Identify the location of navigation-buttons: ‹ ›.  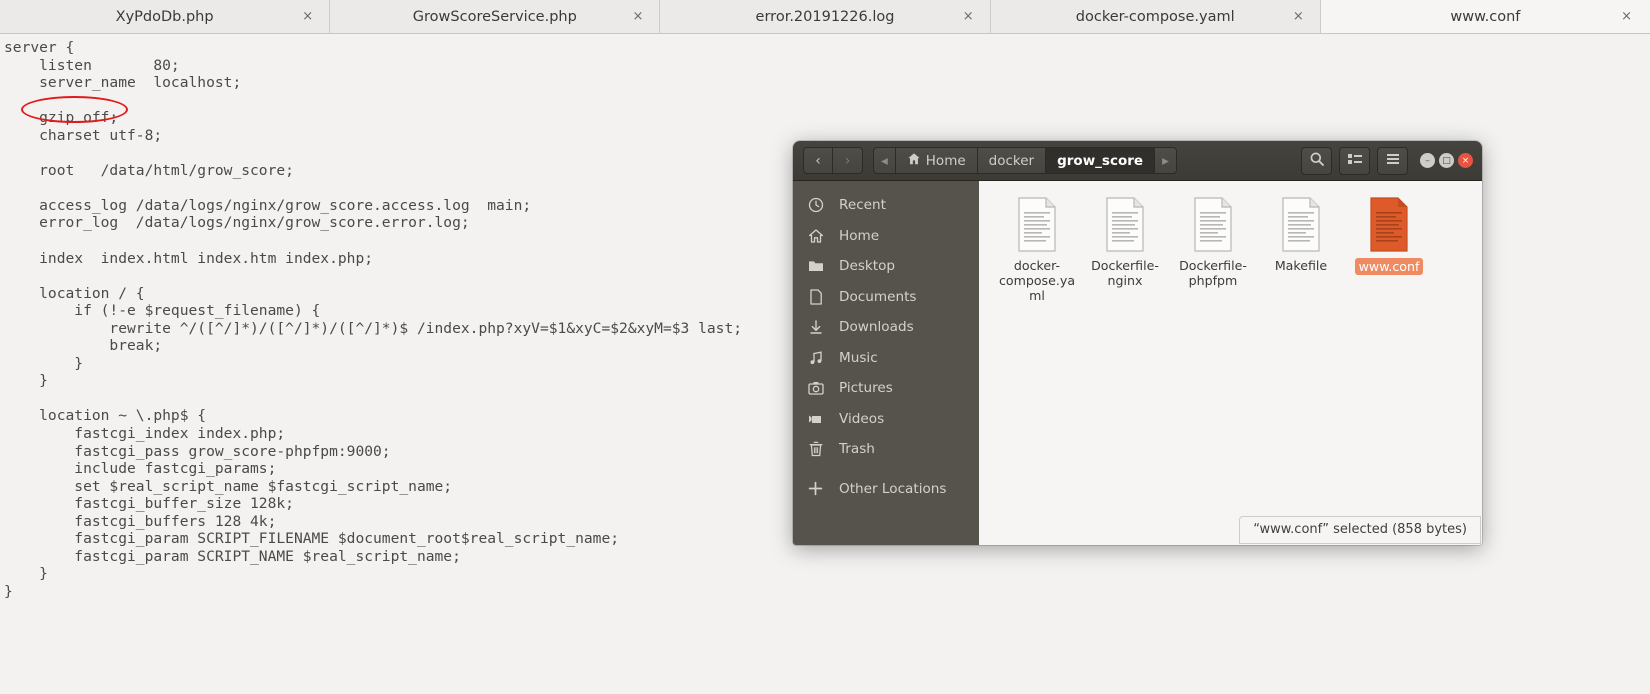
(833, 160).